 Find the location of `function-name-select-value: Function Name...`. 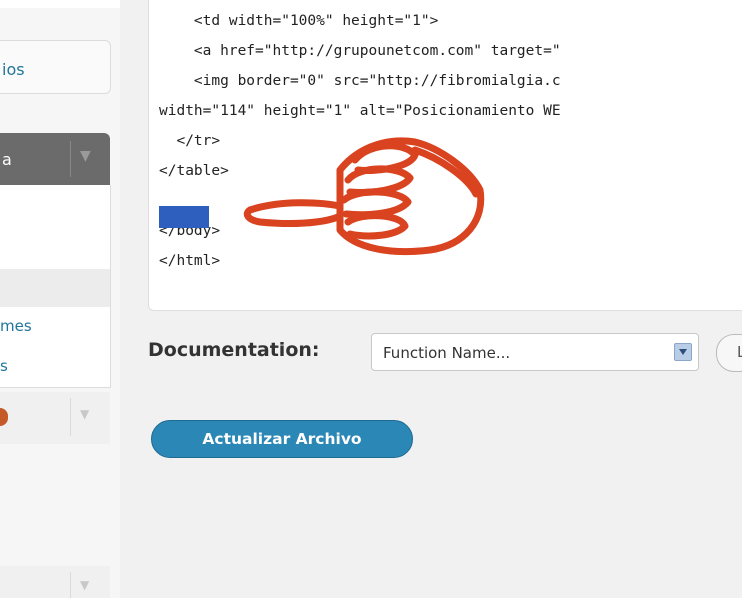

function-name-select-value: Function Name... is located at coordinates (447, 353).